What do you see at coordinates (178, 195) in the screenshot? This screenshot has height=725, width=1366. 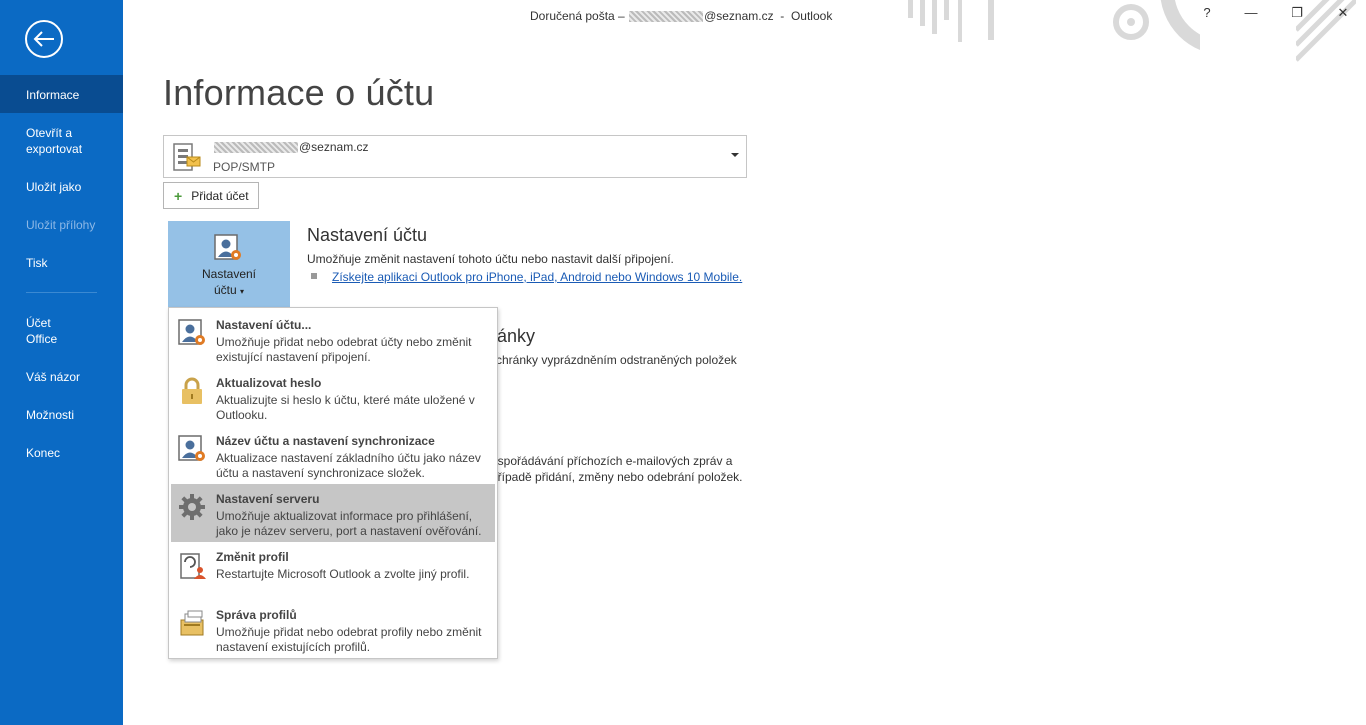 I see `plus-icon: +` at bounding box center [178, 195].